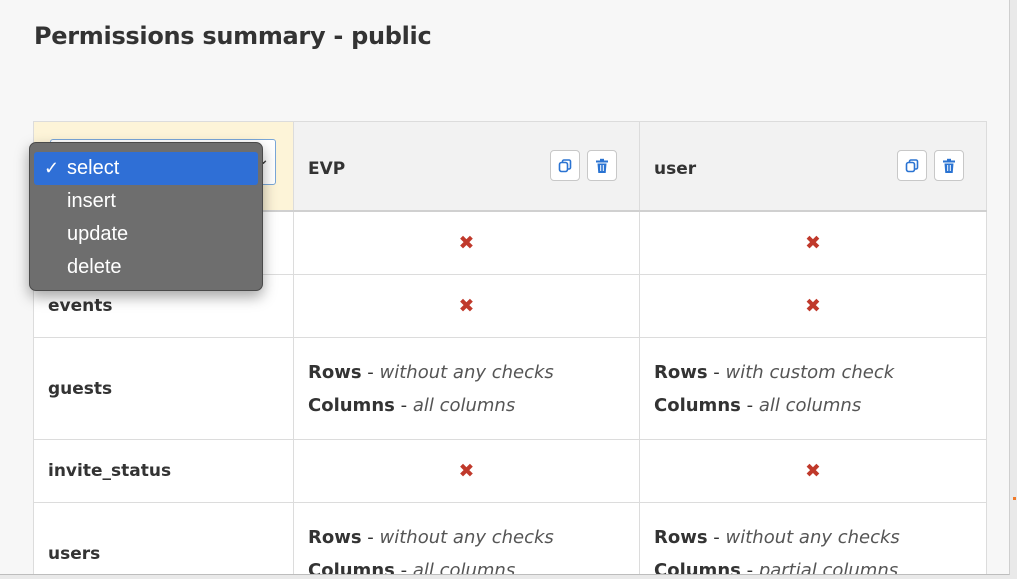 The height and width of the screenshot is (579, 1017). Describe the element at coordinates (93, 168) in the screenshot. I see `option-label: select` at that location.